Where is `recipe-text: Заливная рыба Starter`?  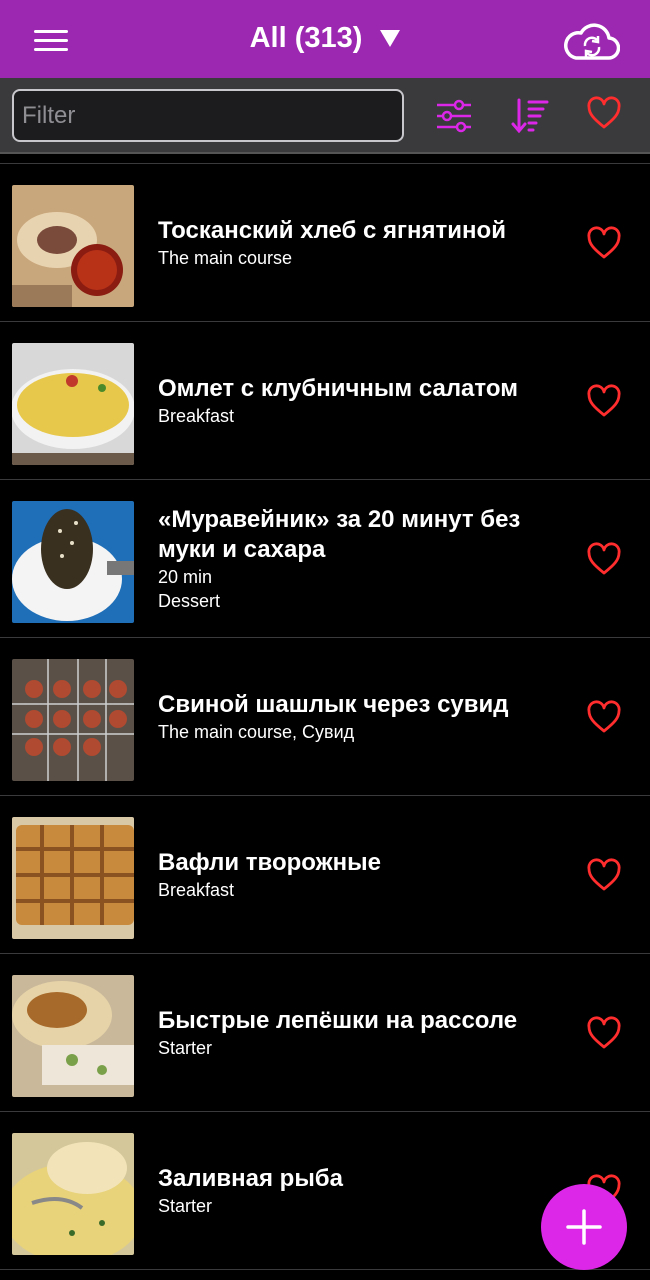
recipe-text: Заливная рыба Starter is located at coordinates (358, 1190).